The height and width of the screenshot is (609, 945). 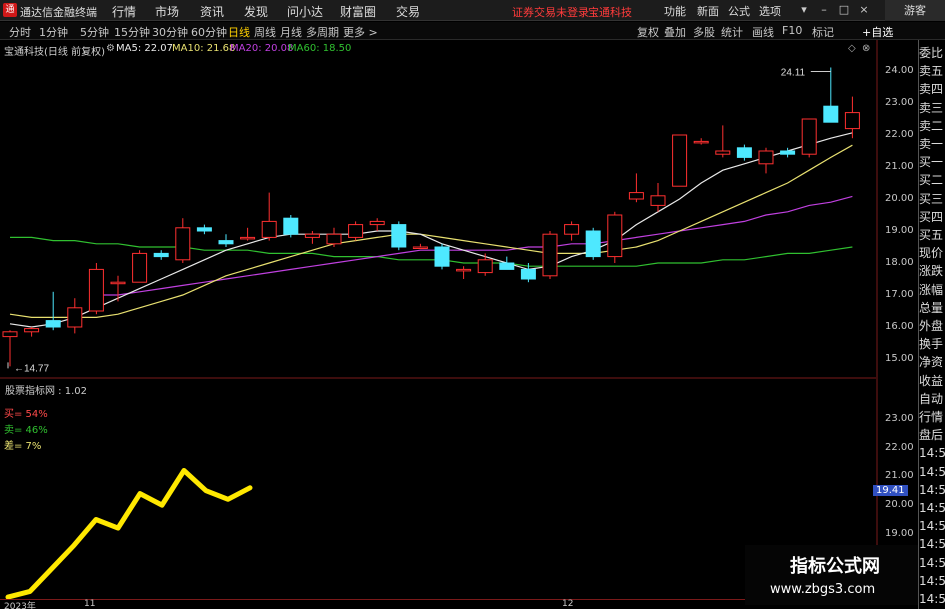 I want to click on self-select-button: +自选, so click(x=877, y=32).